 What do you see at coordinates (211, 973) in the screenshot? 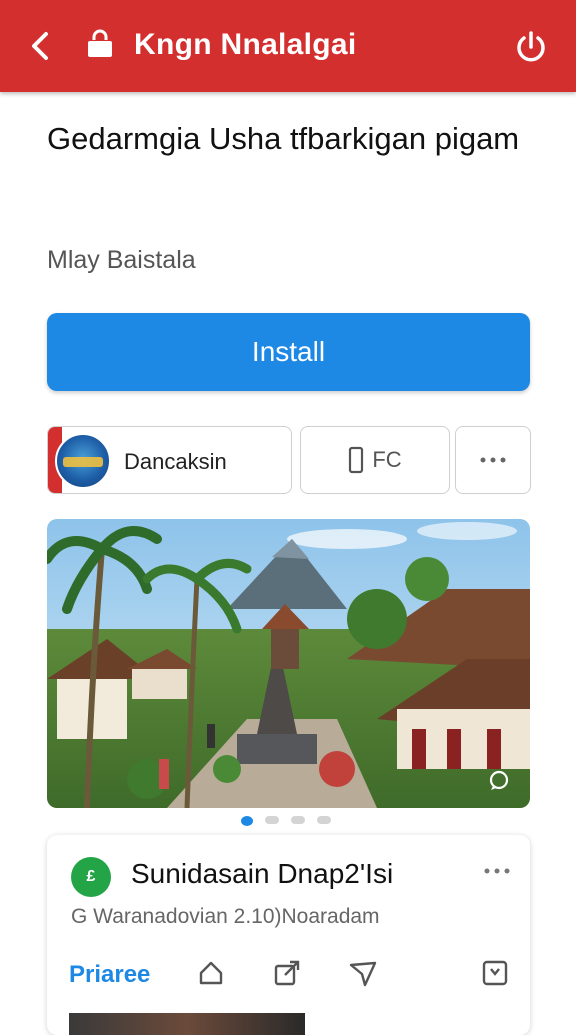
I see `home-icon` at bounding box center [211, 973].